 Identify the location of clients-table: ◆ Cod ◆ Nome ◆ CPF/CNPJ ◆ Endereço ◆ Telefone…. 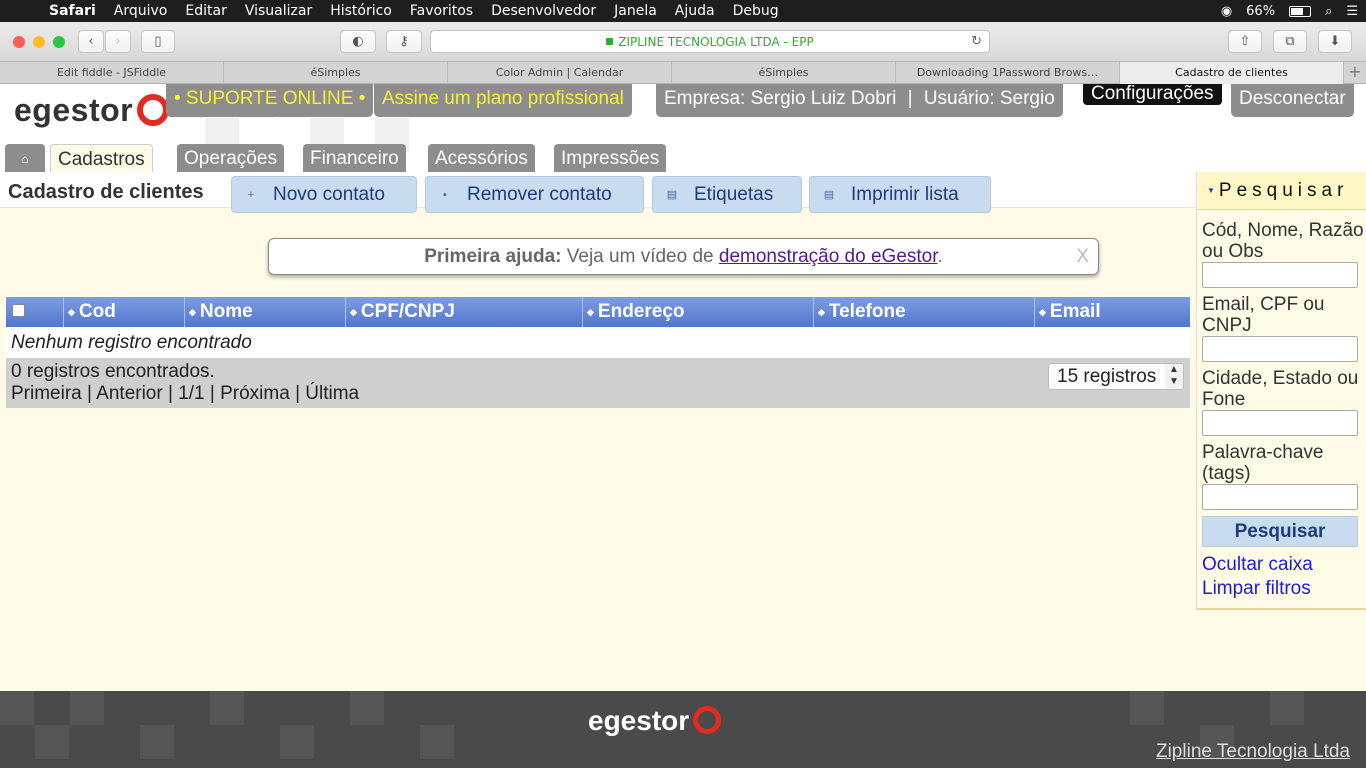
(598, 352).